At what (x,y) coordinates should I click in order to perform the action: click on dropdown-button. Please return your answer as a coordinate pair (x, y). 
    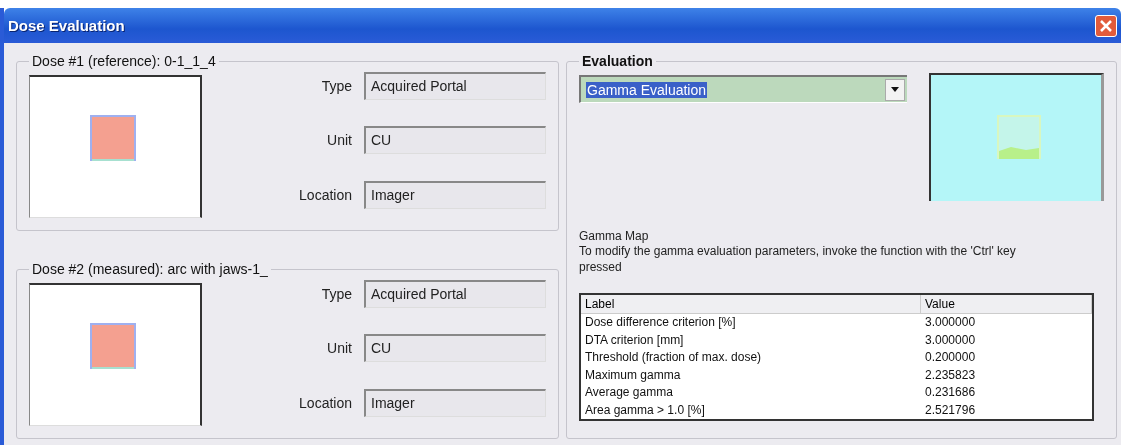
    Looking at the image, I should click on (895, 89).